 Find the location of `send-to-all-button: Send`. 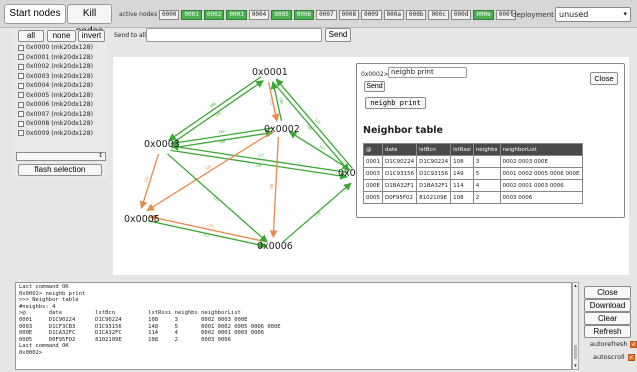

send-to-all-button: Send is located at coordinates (338, 35).